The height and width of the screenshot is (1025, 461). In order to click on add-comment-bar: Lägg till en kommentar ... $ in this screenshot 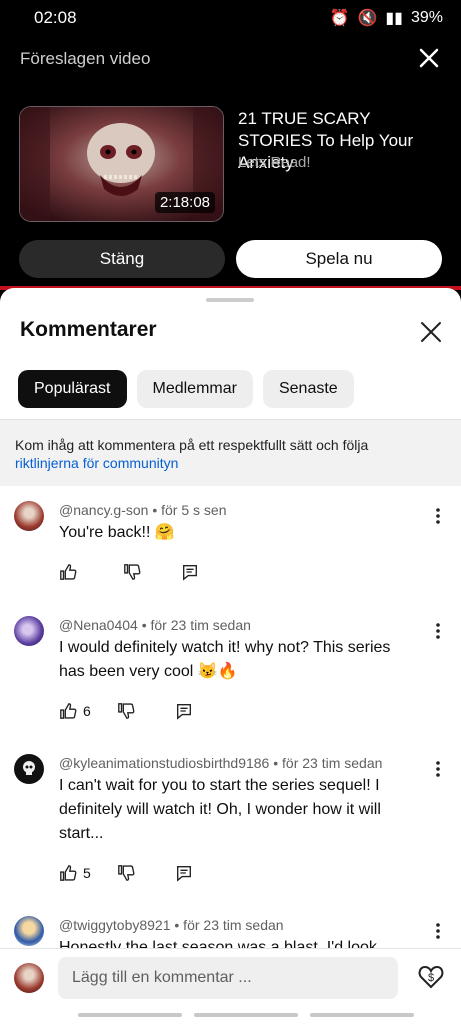, I will do `click(230, 986)`.